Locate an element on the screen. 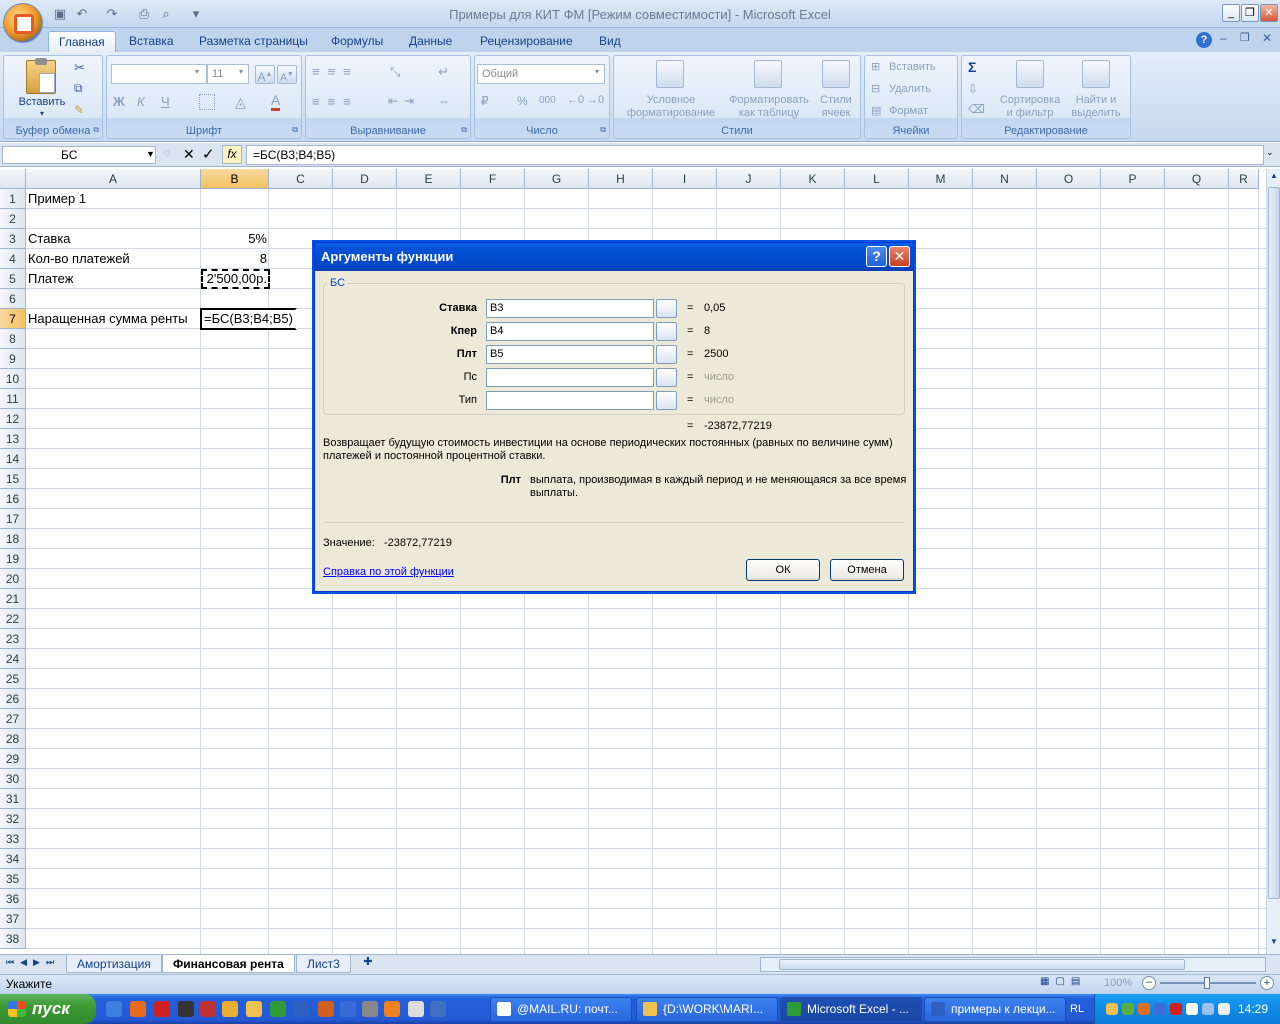 The image size is (1280, 1024). minimize-button: _ is located at coordinates (1231, 13).